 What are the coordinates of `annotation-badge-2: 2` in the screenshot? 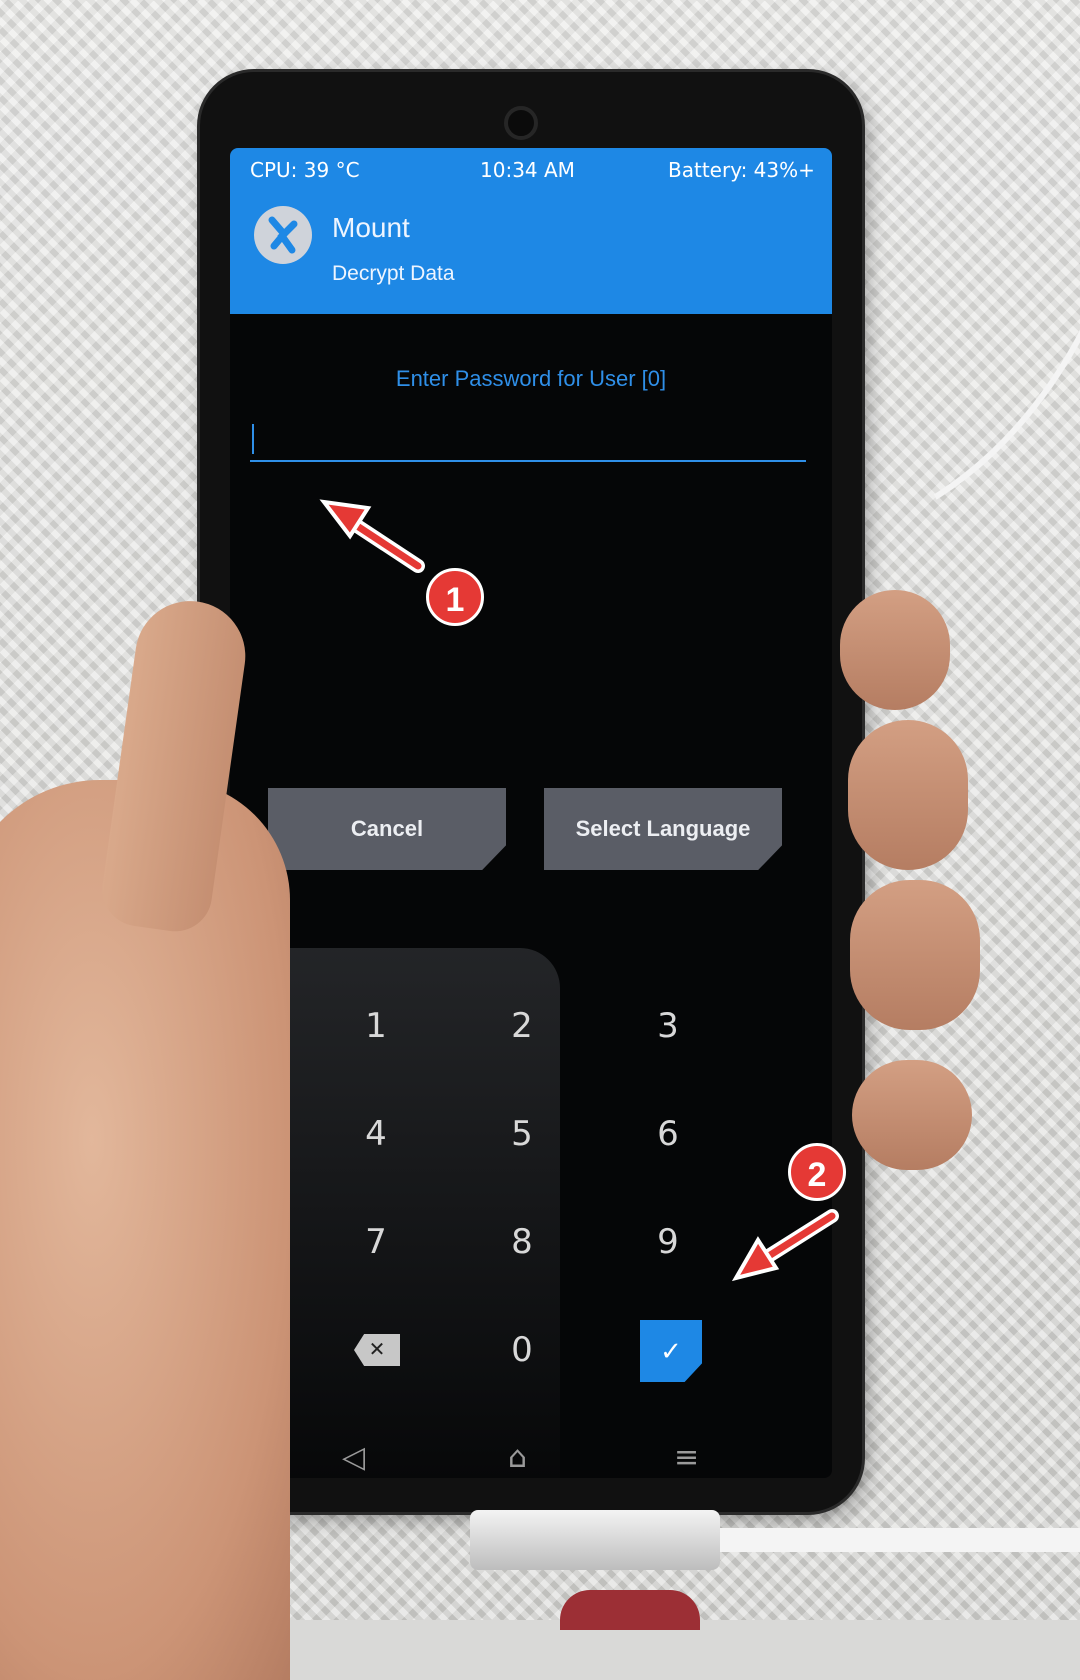 It's located at (817, 1172).